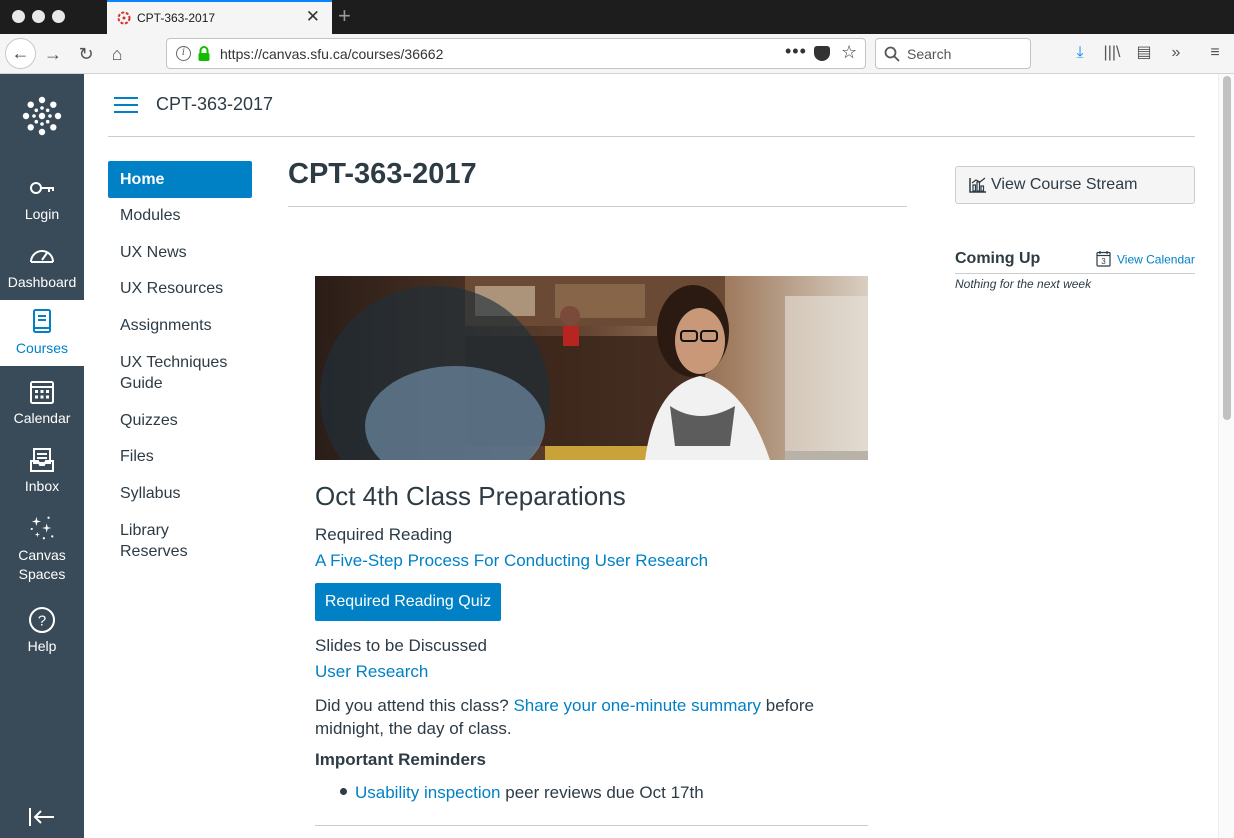 The height and width of the screenshot is (838, 1234). I want to click on window-minimize-dot, so click(38, 16).